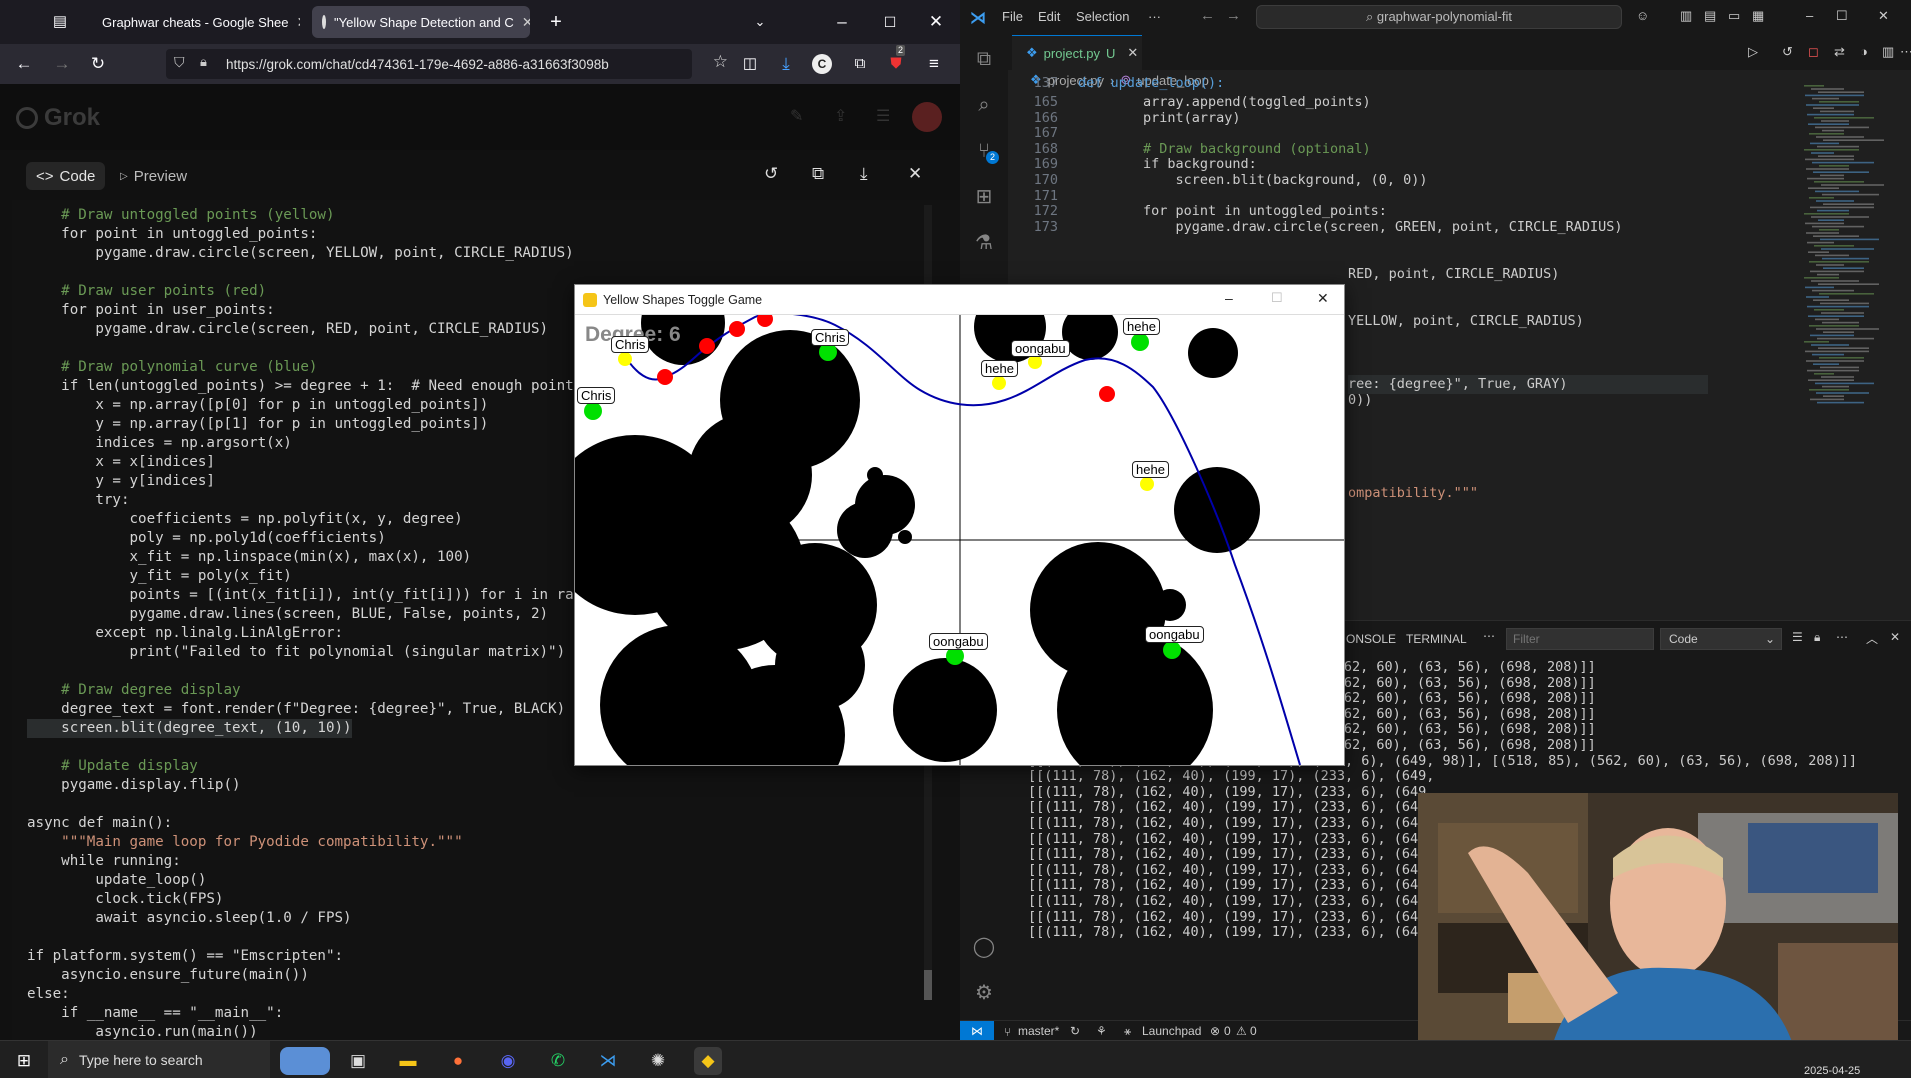  What do you see at coordinates (1154, 16) in the screenshot?
I see `menu-more: ···` at bounding box center [1154, 16].